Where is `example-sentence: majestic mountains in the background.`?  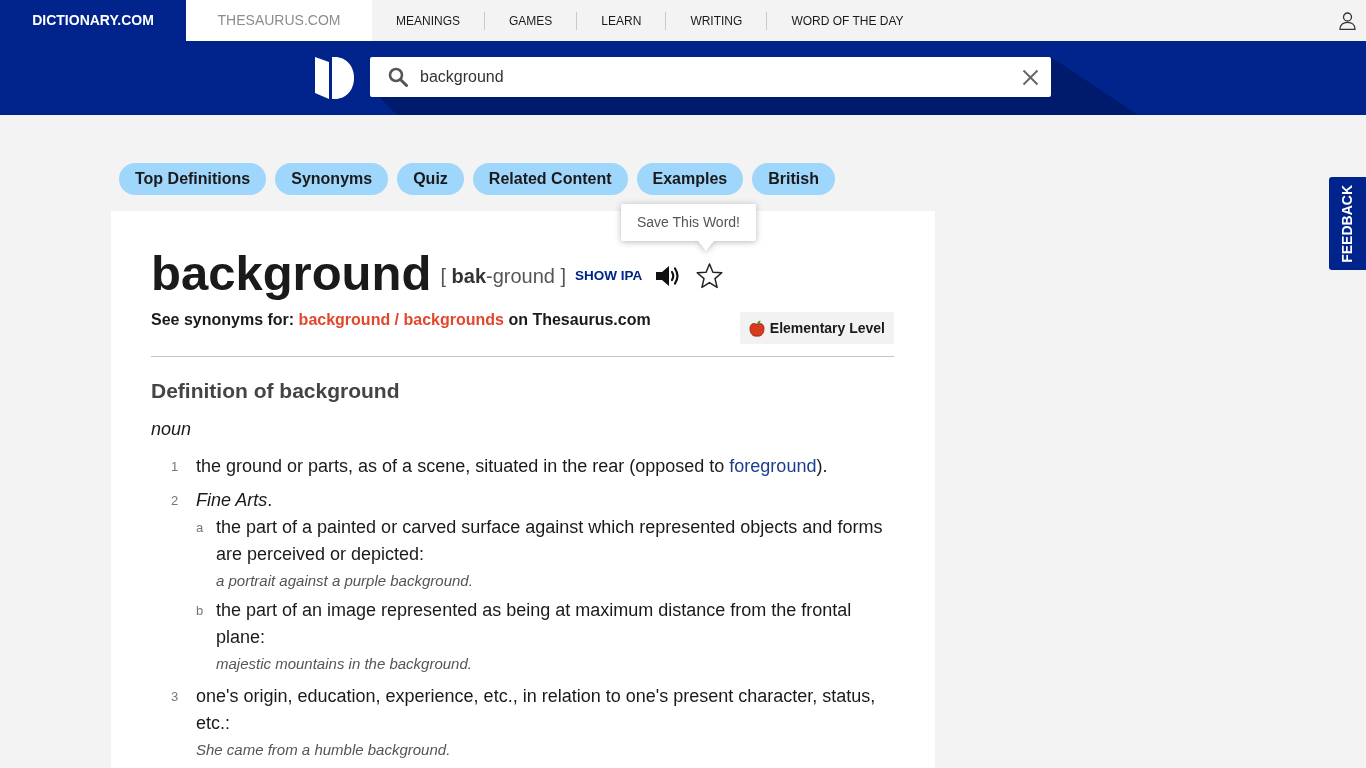
example-sentence: majestic mountains in the background. is located at coordinates (344, 664).